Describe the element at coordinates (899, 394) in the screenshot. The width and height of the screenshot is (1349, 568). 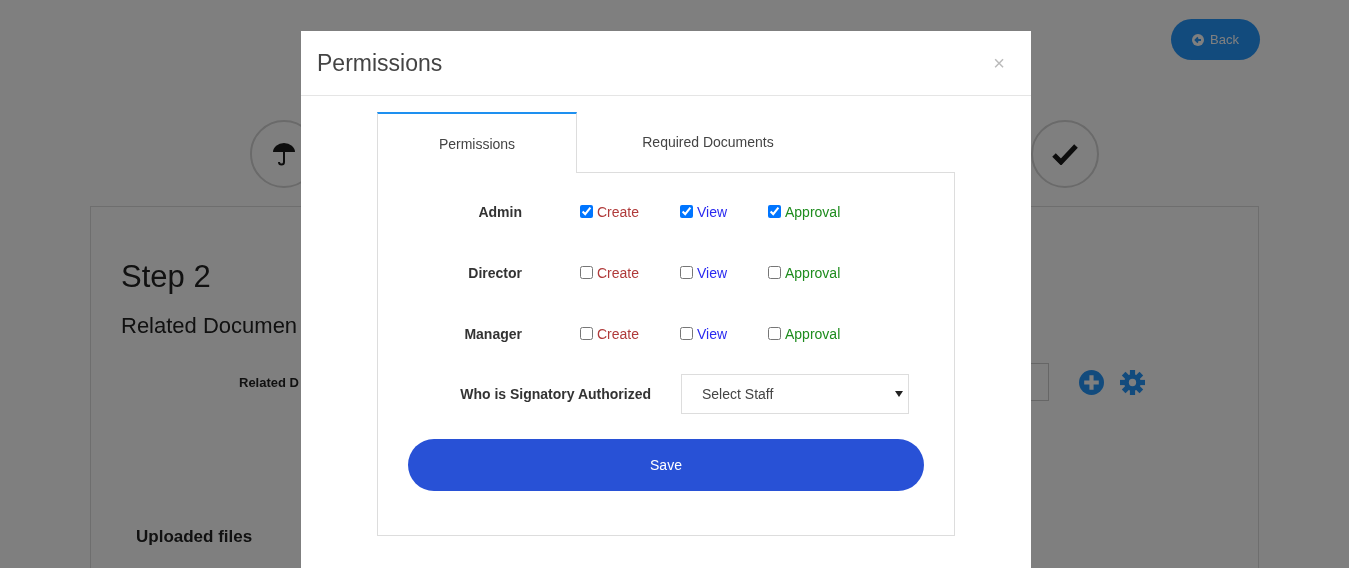
I see `caret-icon` at that location.